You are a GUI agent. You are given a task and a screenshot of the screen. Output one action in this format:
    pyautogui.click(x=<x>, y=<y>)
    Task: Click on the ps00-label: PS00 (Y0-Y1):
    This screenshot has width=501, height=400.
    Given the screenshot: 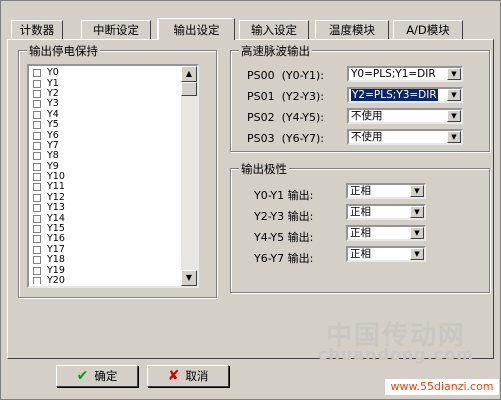 What is the action you would take?
    pyautogui.click(x=285, y=75)
    